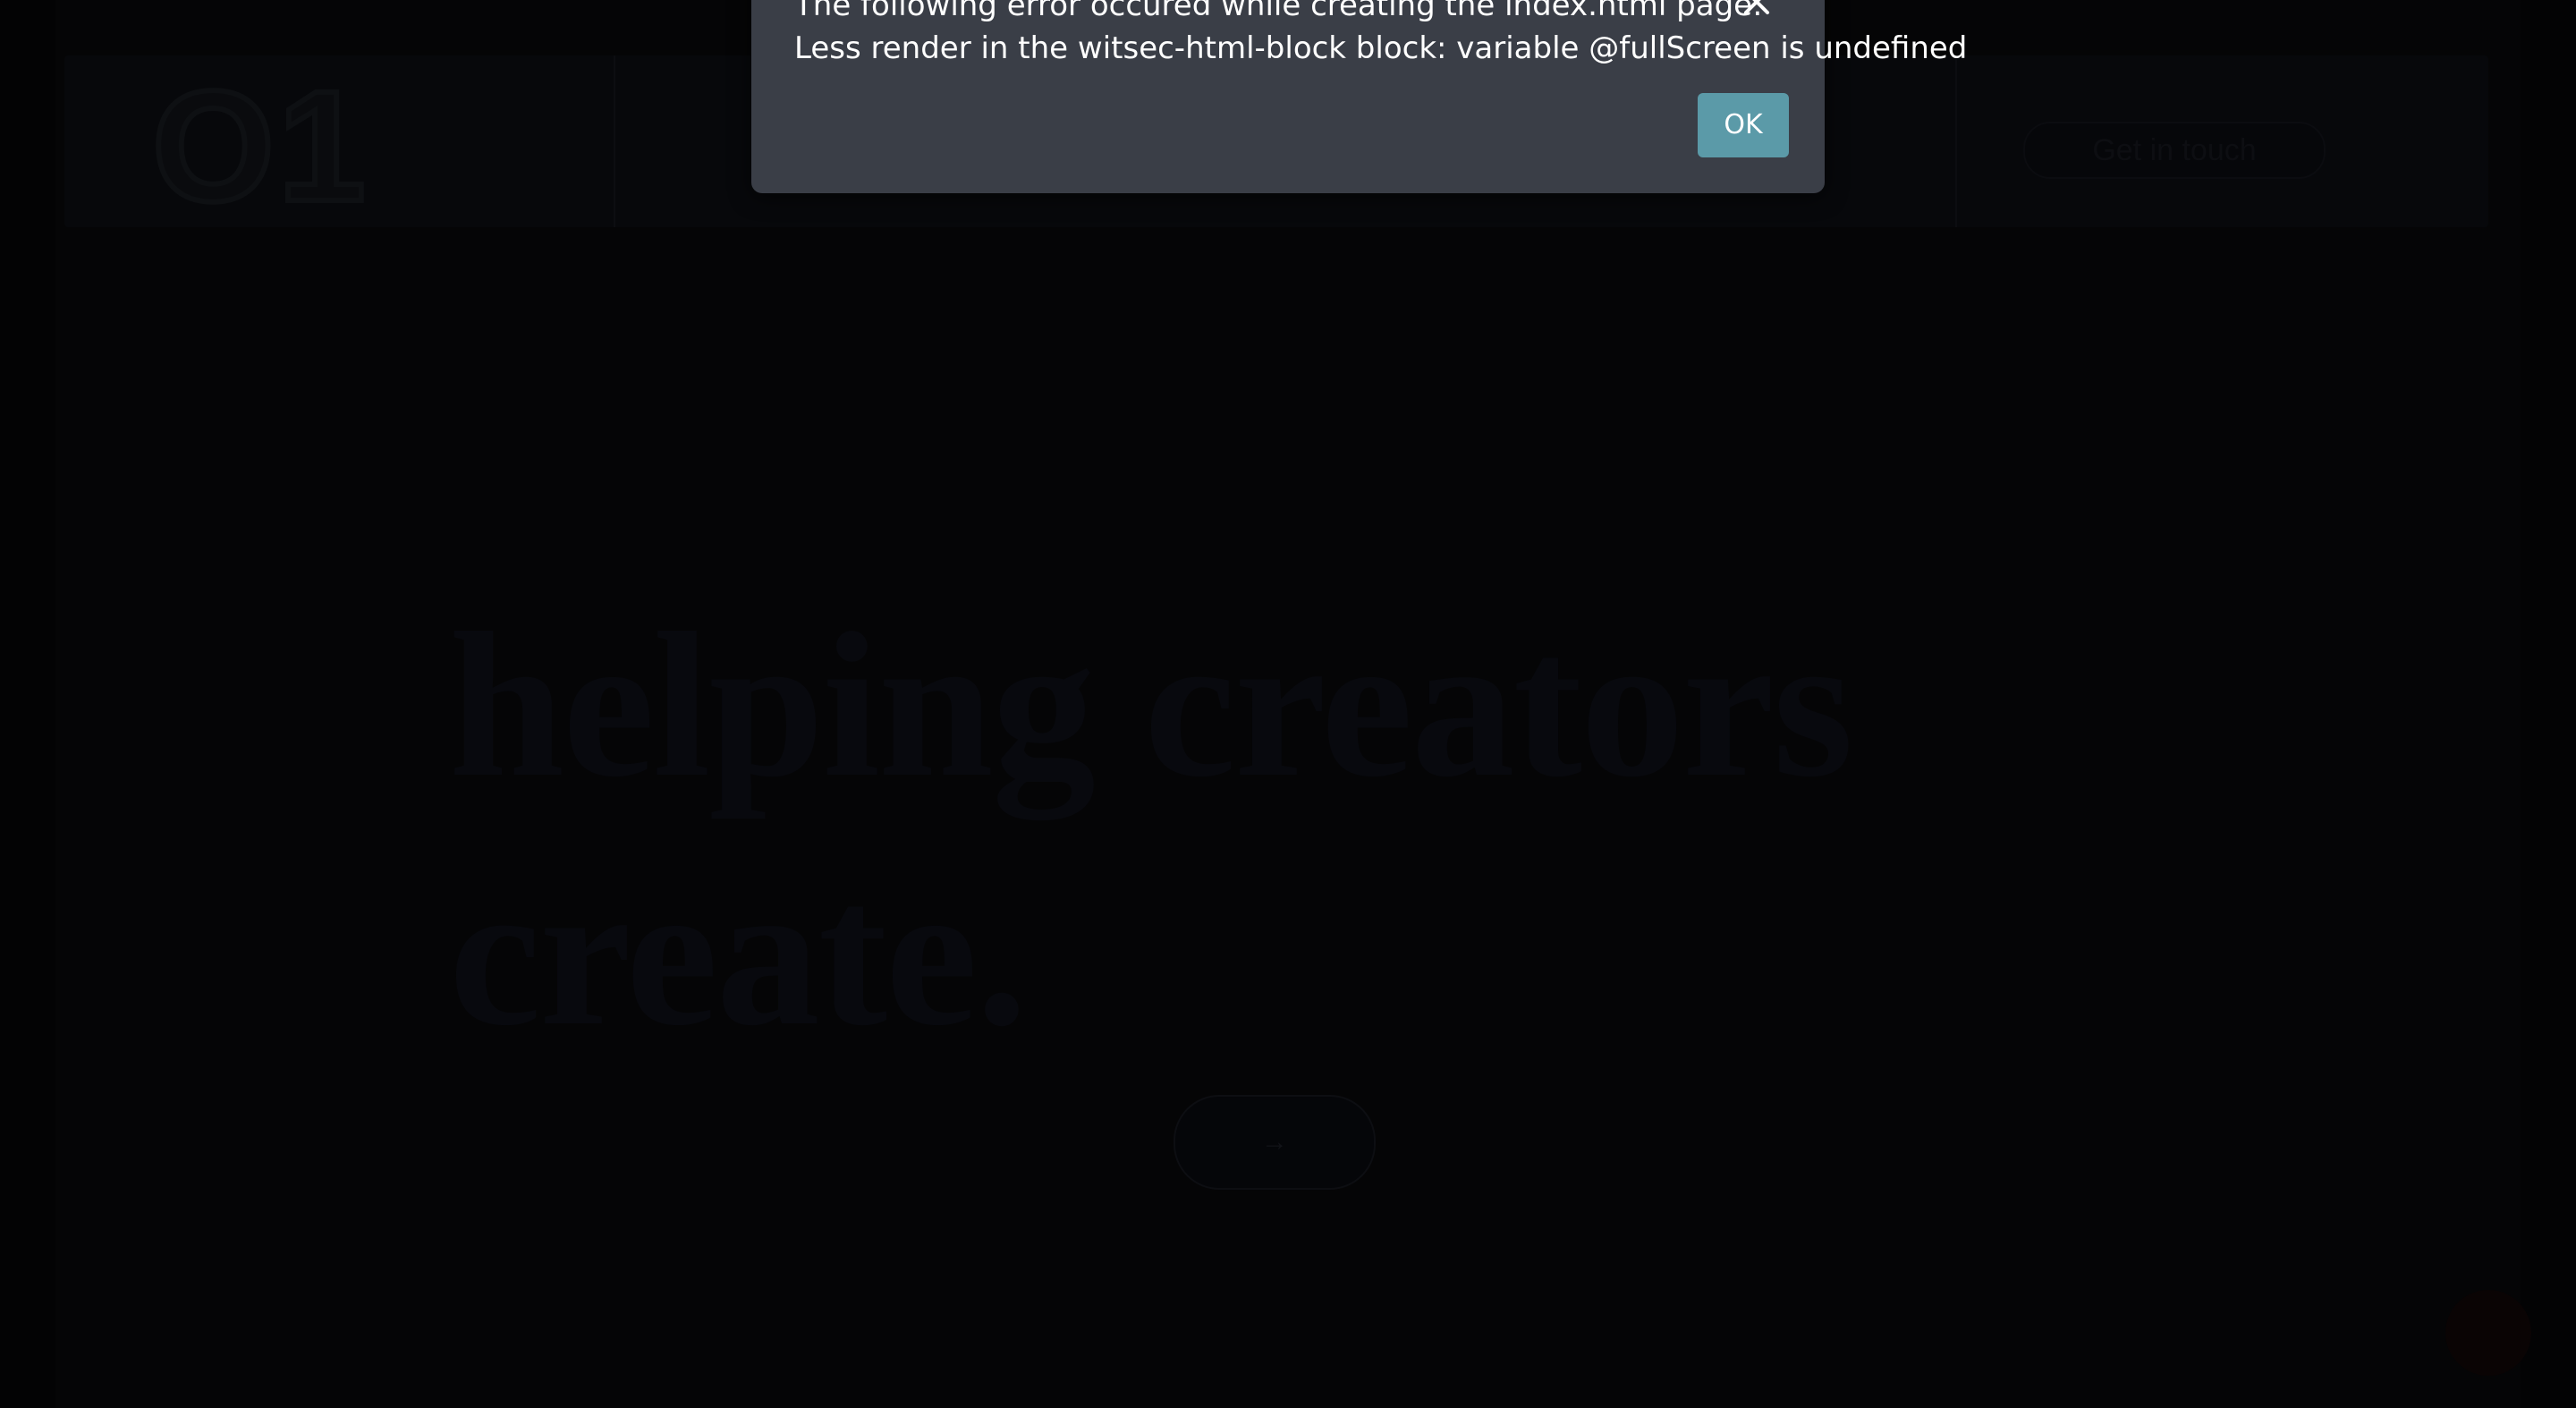  Describe the element at coordinates (2488, 1333) in the screenshot. I see `chat-widget-button` at that location.